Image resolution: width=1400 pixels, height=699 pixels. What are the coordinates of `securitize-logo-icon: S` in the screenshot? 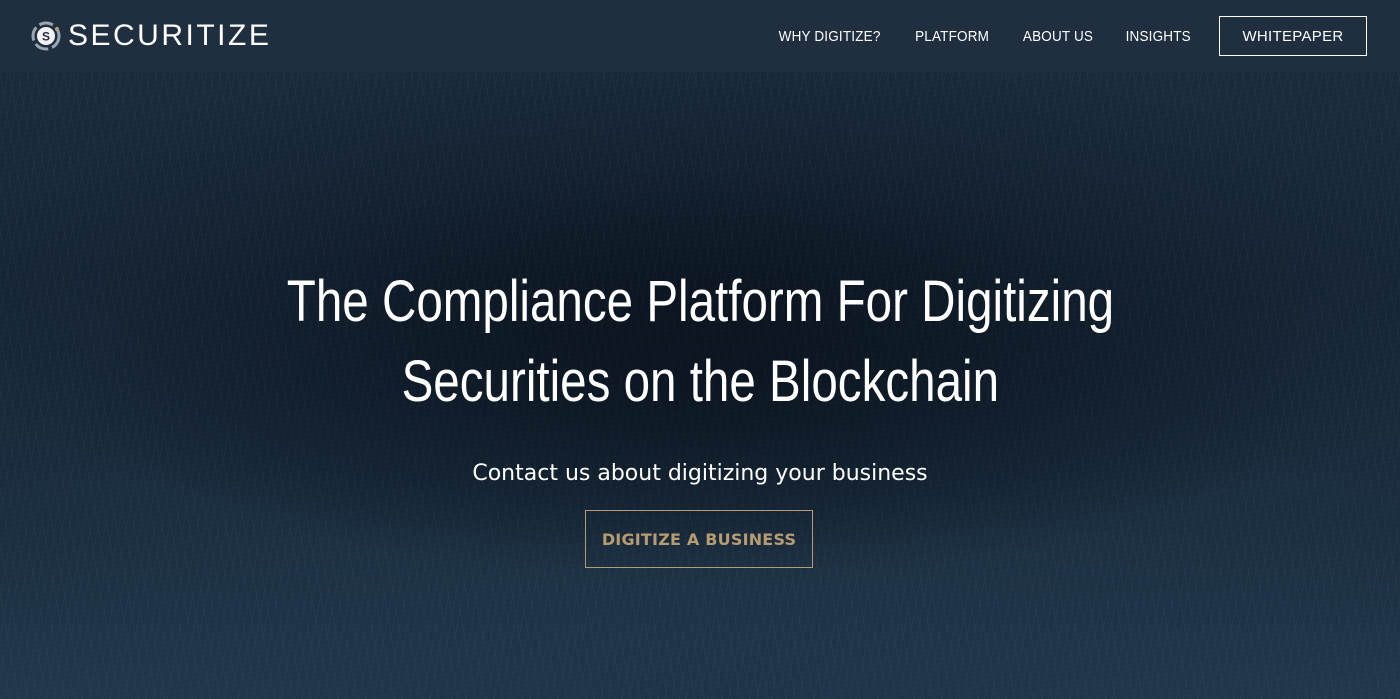 It's located at (46, 36).